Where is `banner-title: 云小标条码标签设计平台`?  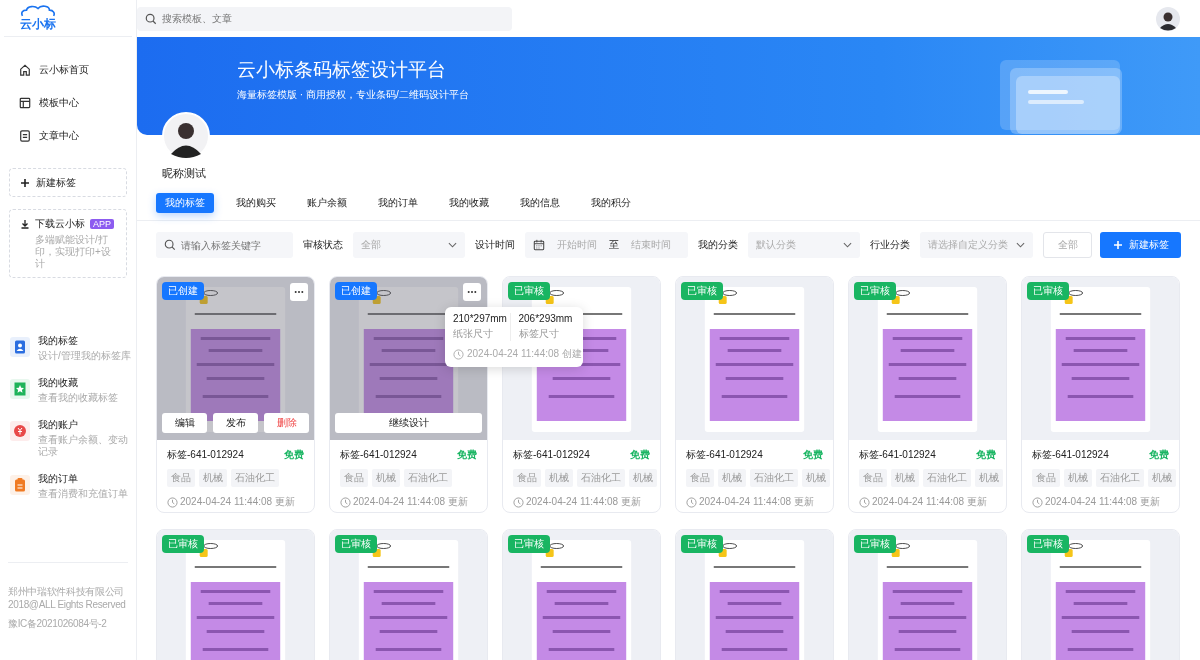
banner-title: 云小标条码标签设计平台 is located at coordinates (342, 69).